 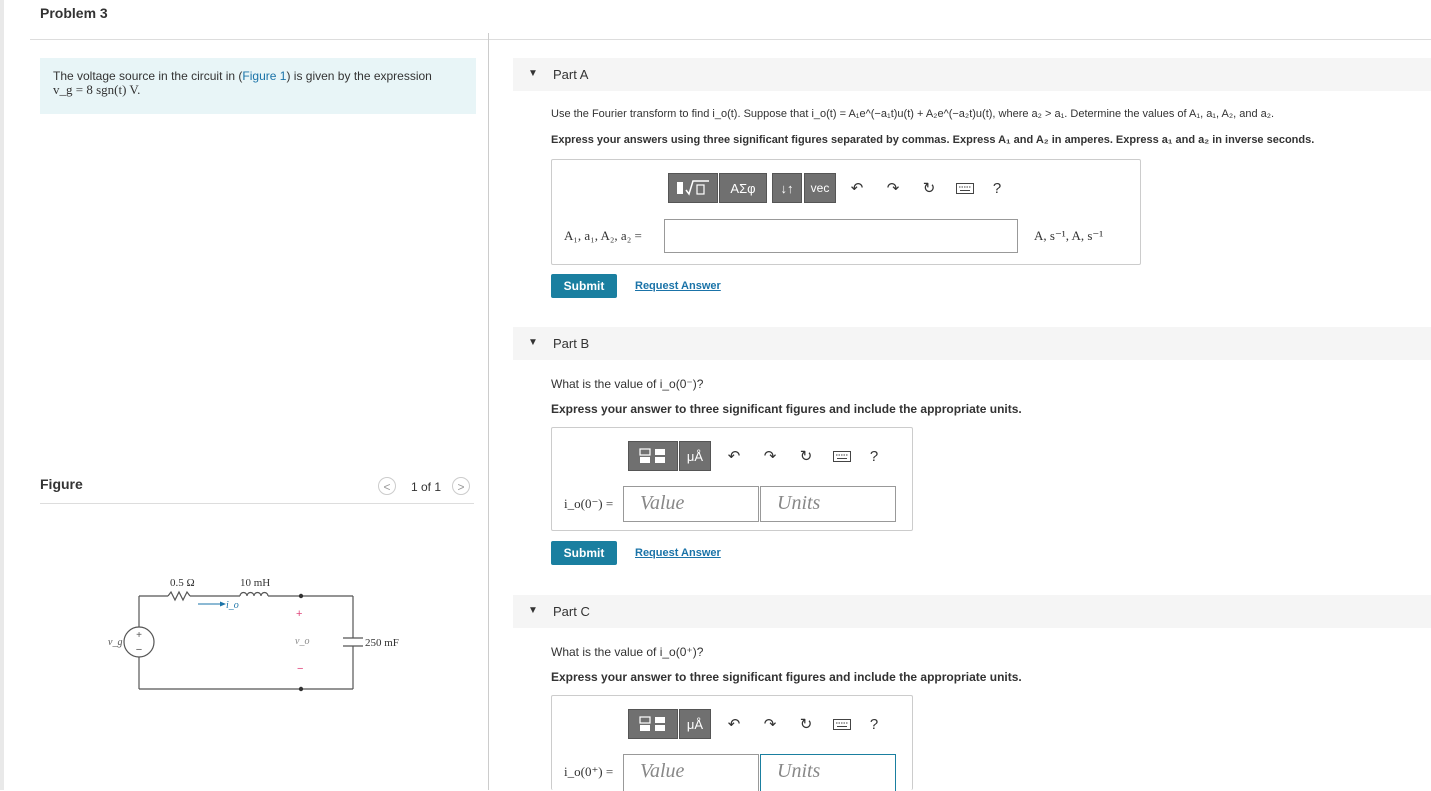 I want to click on figure-link: Figure 1, so click(x=264, y=76).